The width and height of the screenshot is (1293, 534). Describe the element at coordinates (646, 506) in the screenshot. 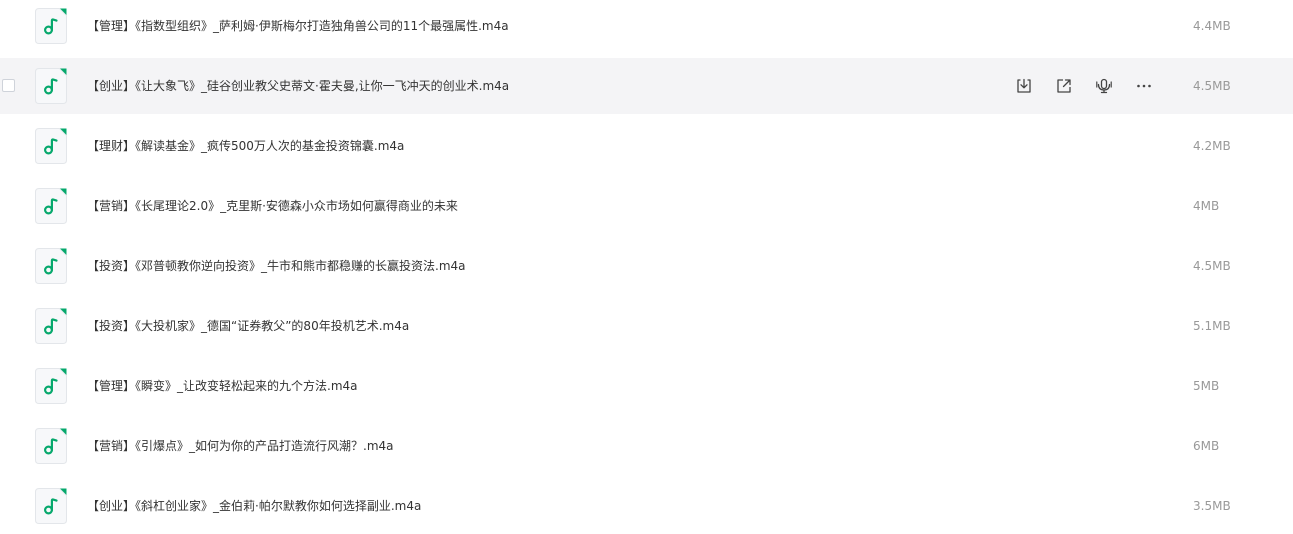

I see `file-row: 【创业】《斜杠创业家》_金伯莉·帕尔默教你如何选择副业.m4a 3.5MB` at that location.